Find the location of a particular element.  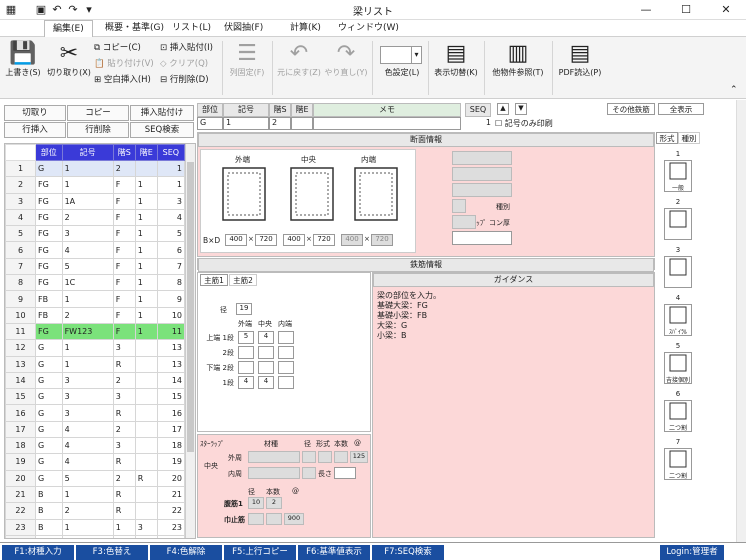

top-thickness-input is located at coordinates (464, 222).